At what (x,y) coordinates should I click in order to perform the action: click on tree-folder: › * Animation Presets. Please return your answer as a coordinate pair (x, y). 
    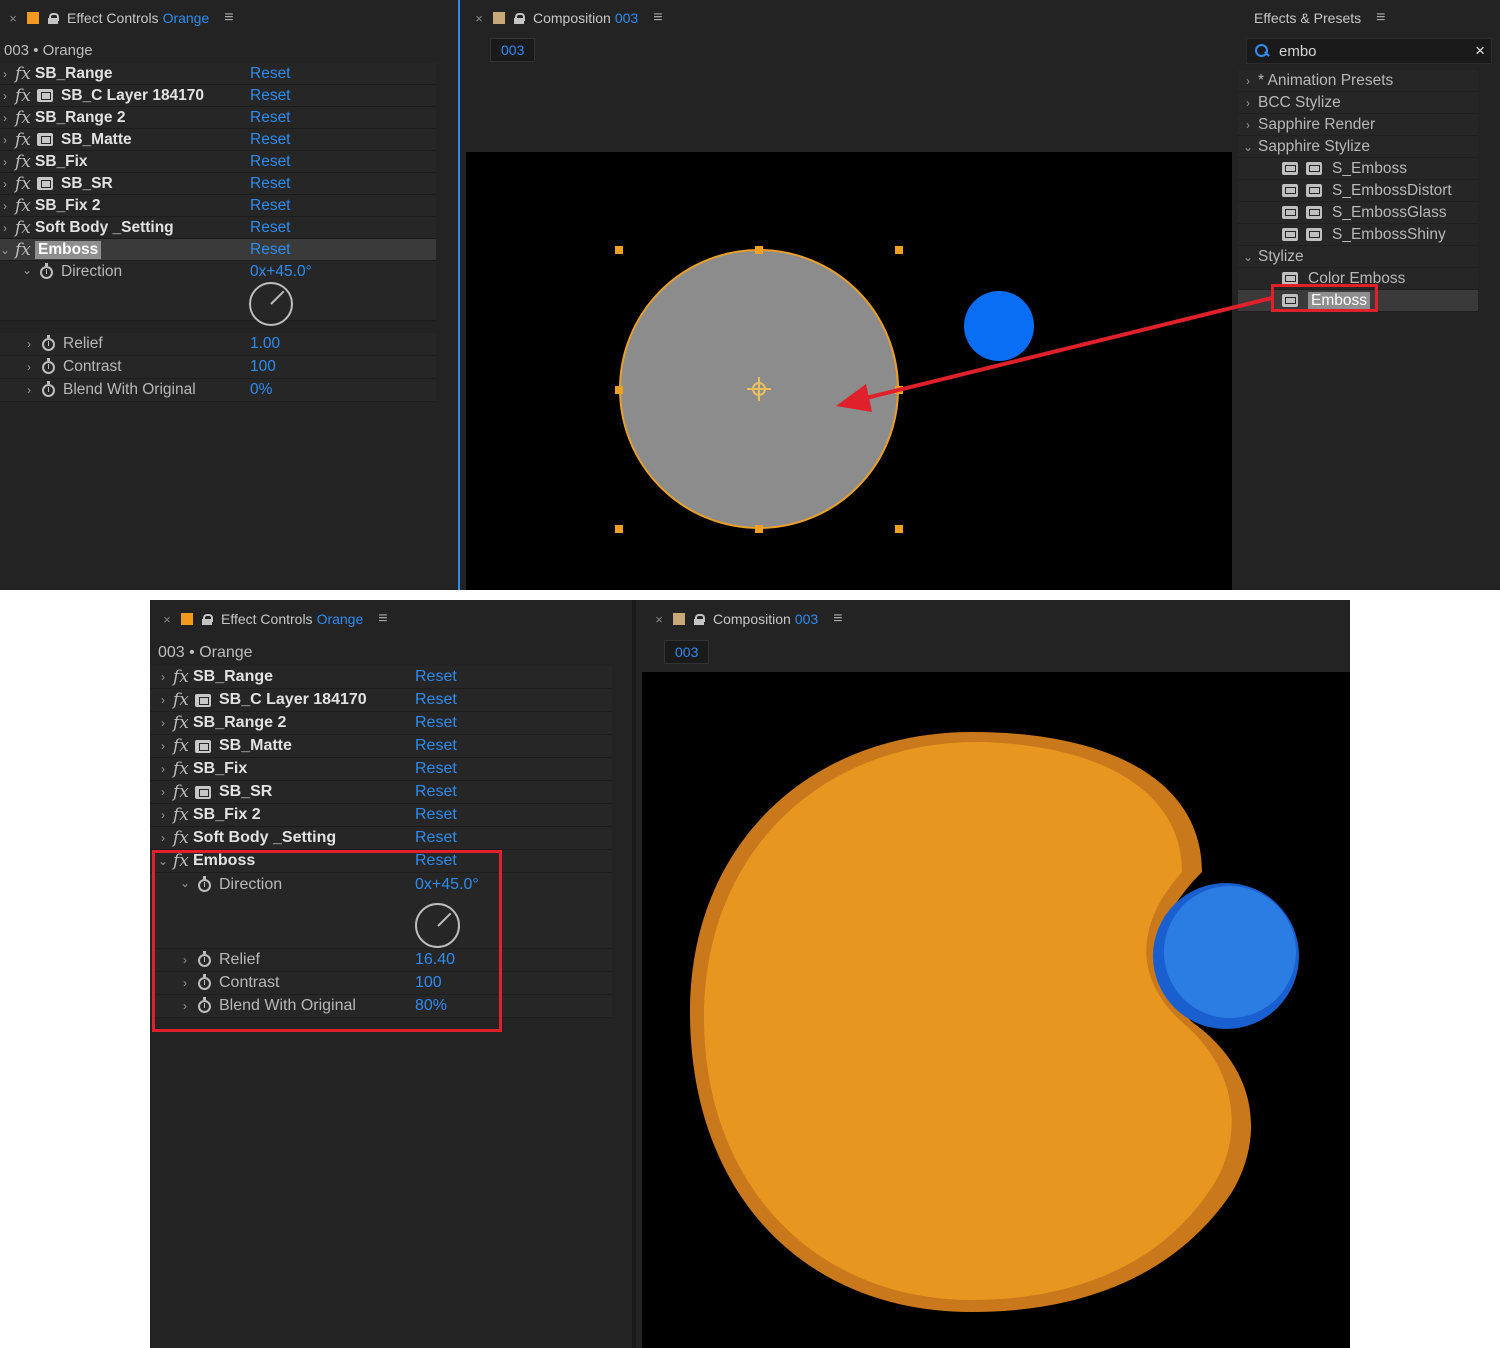
    Looking at the image, I should click on (1358, 81).